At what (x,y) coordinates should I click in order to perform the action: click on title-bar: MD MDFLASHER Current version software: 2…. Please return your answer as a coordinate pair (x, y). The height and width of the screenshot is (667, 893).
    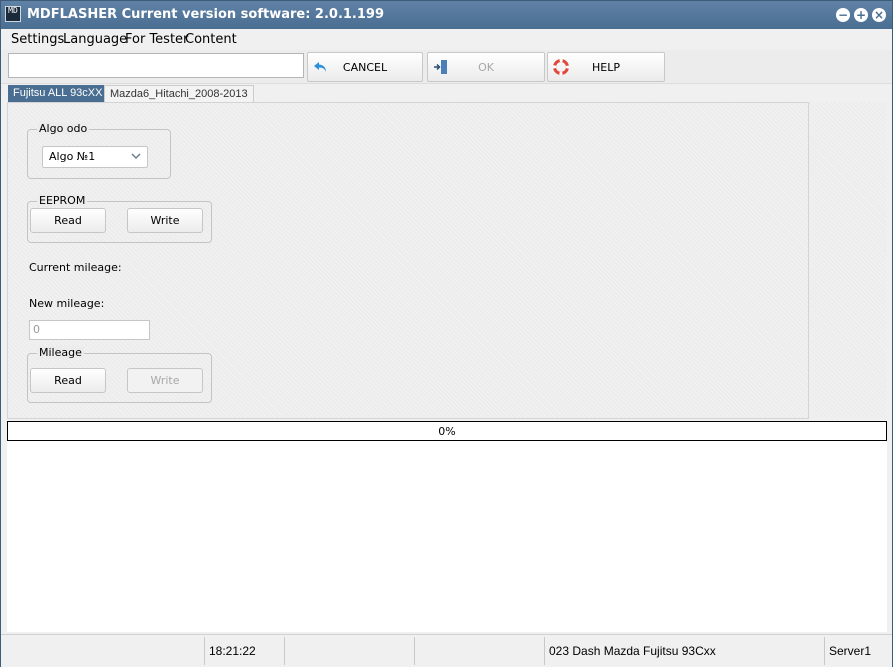
    Looking at the image, I should click on (446, 15).